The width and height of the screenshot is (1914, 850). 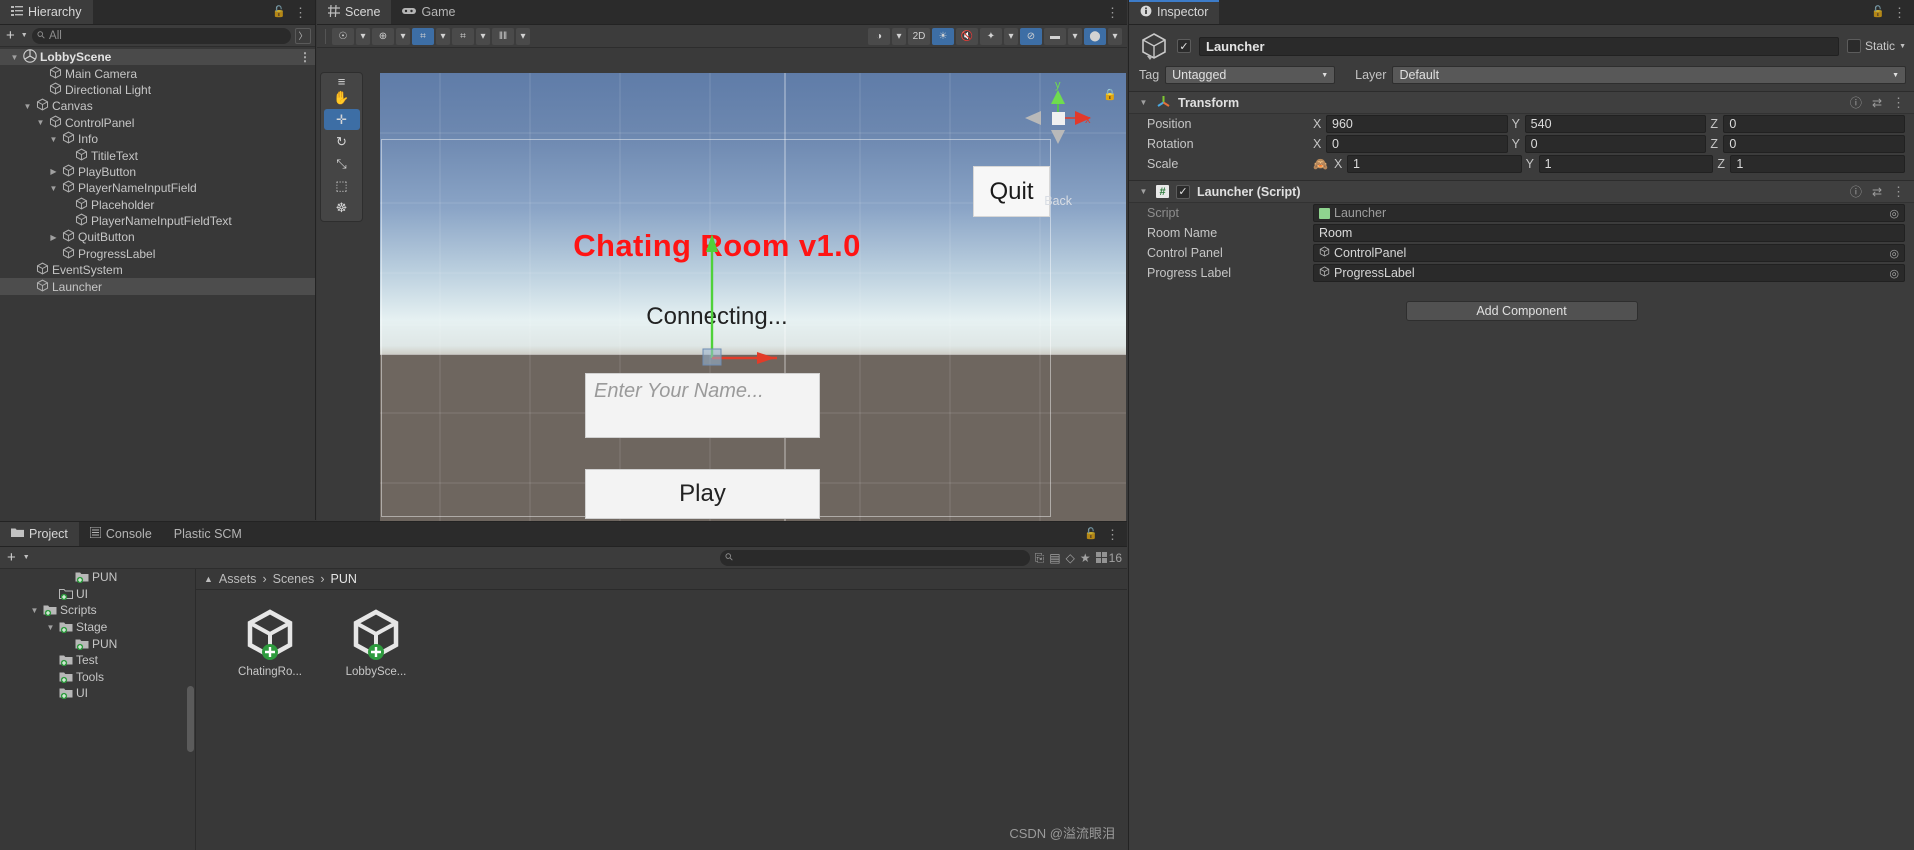 I want to click on constrain-proportions-icon: 🙈, so click(x=1320, y=164).